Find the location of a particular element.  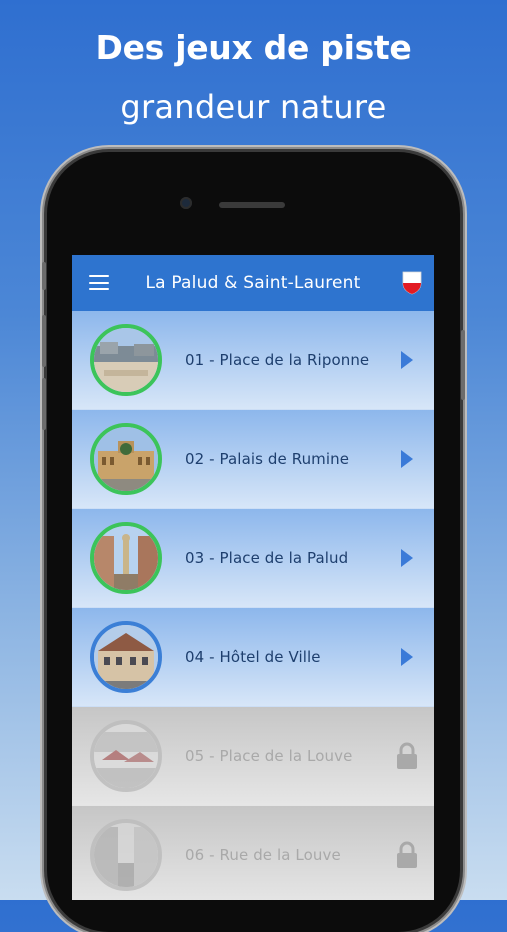

fountain-photo-icon is located at coordinates (126, 558).